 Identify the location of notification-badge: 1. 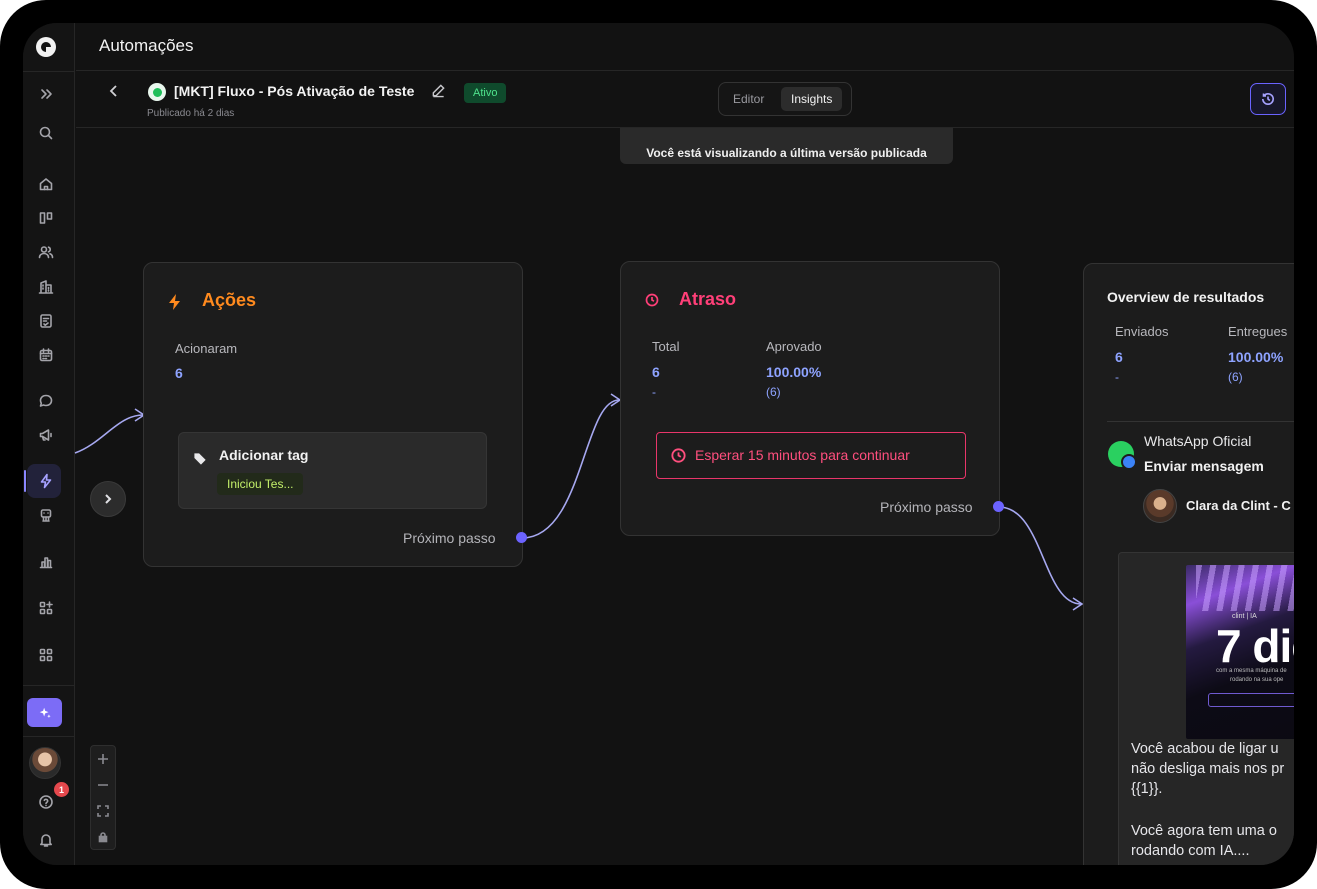
(61, 789).